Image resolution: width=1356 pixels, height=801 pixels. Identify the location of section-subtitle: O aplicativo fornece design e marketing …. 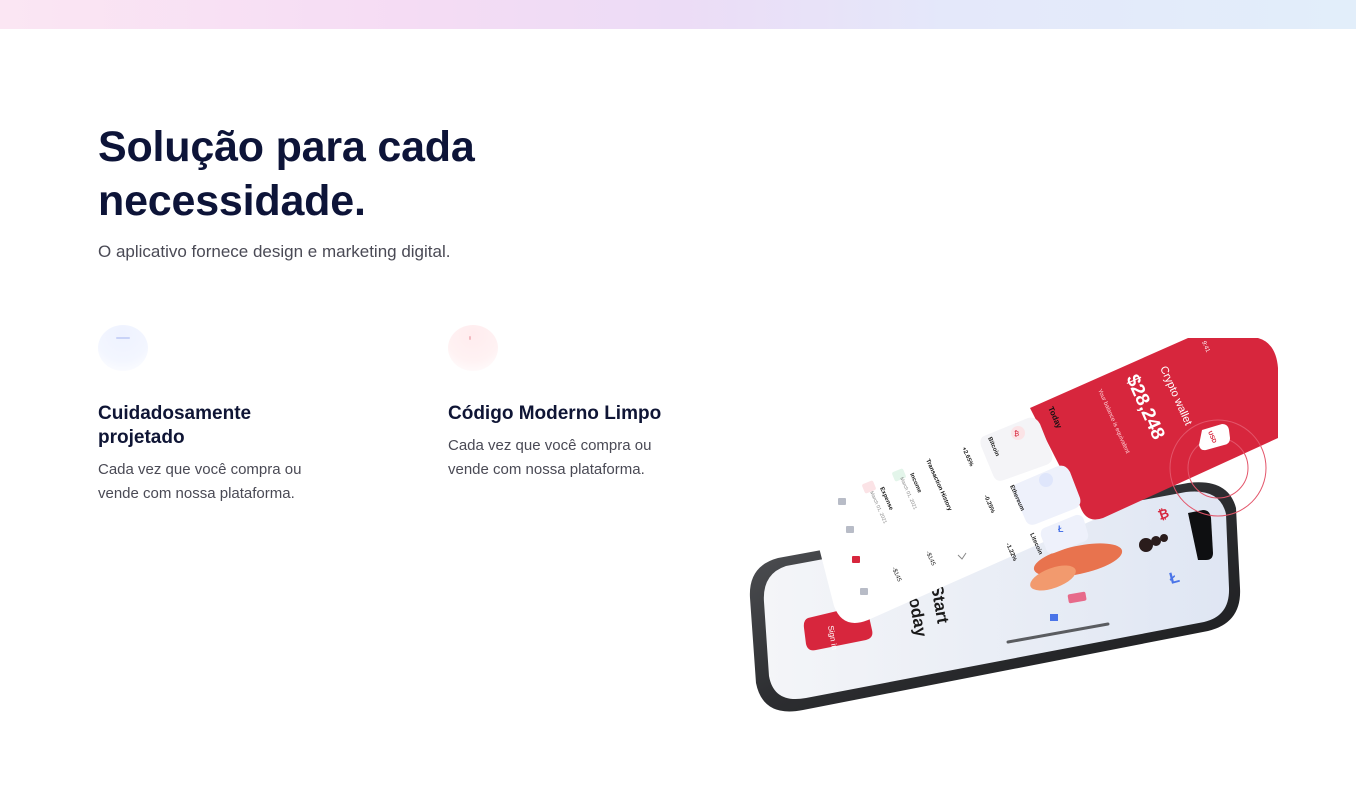
(274, 251).